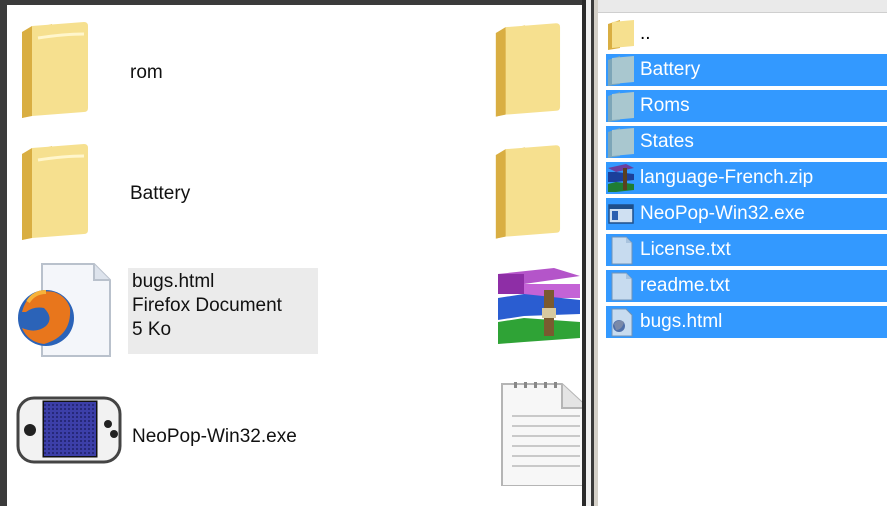 The width and height of the screenshot is (887, 506). What do you see at coordinates (64, 310) in the screenshot?
I see `firefox-document-icon` at bounding box center [64, 310].